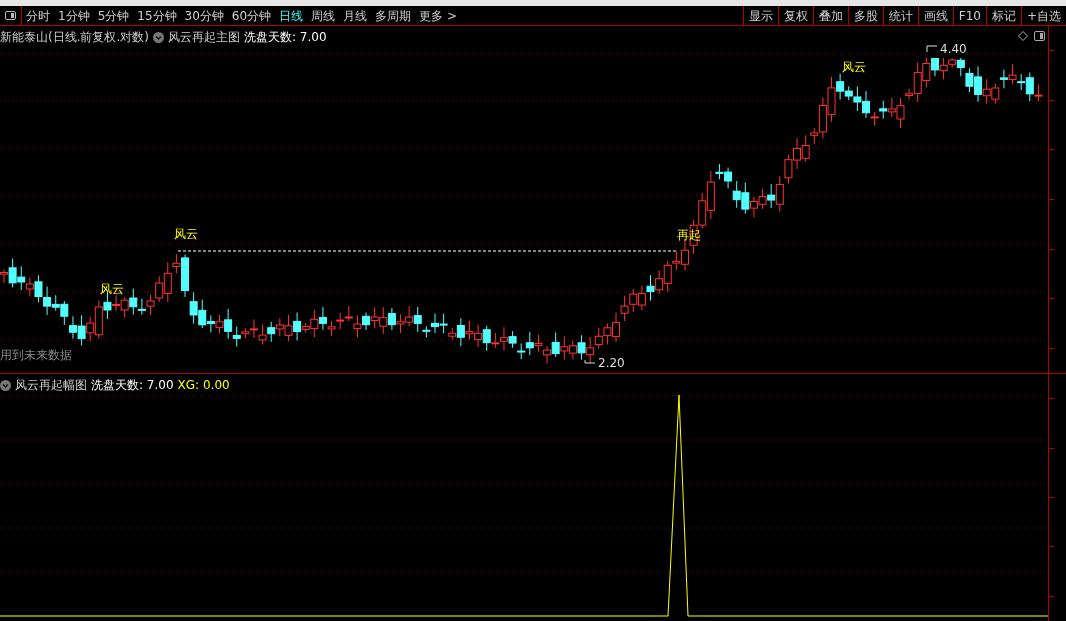  Describe the element at coordinates (1003, 15) in the screenshot. I see `toolbar-button: 标记` at that location.